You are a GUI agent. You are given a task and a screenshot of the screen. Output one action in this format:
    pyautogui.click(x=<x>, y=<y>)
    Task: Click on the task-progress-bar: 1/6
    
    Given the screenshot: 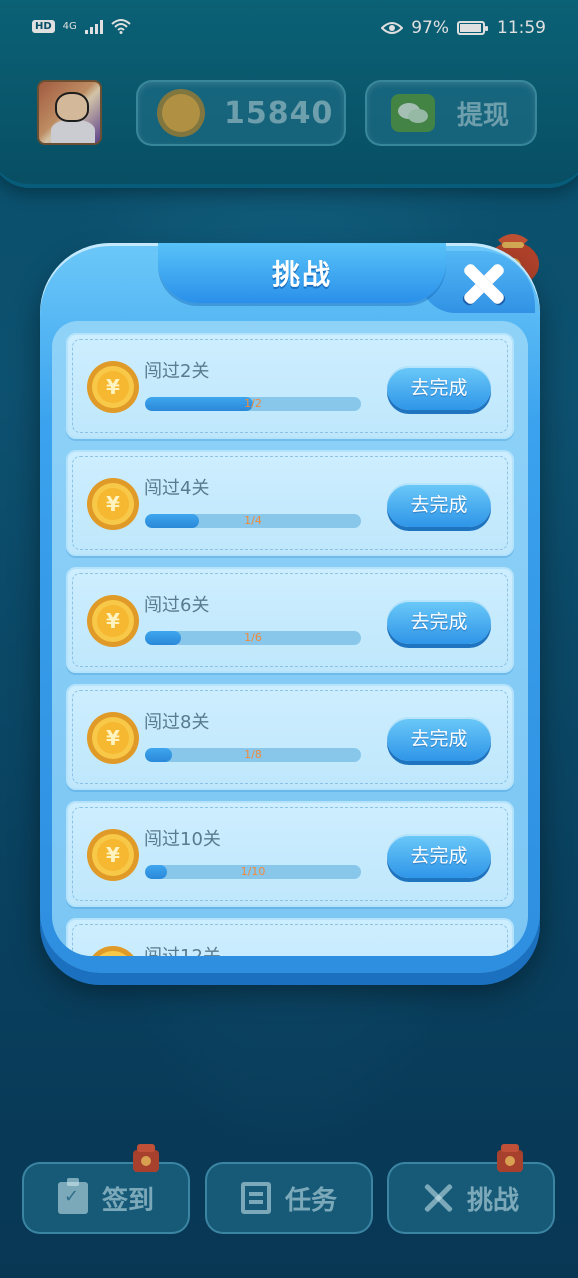 What is the action you would take?
    pyautogui.click(x=253, y=638)
    